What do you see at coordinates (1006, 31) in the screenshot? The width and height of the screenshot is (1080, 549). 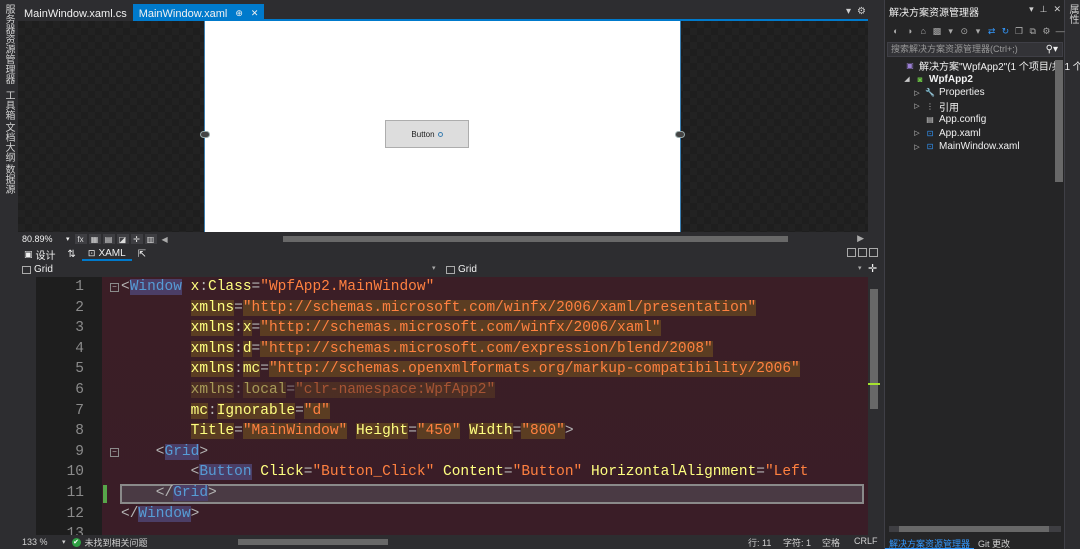 I see `refresh-icon: ↻` at bounding box center [1006, 31].